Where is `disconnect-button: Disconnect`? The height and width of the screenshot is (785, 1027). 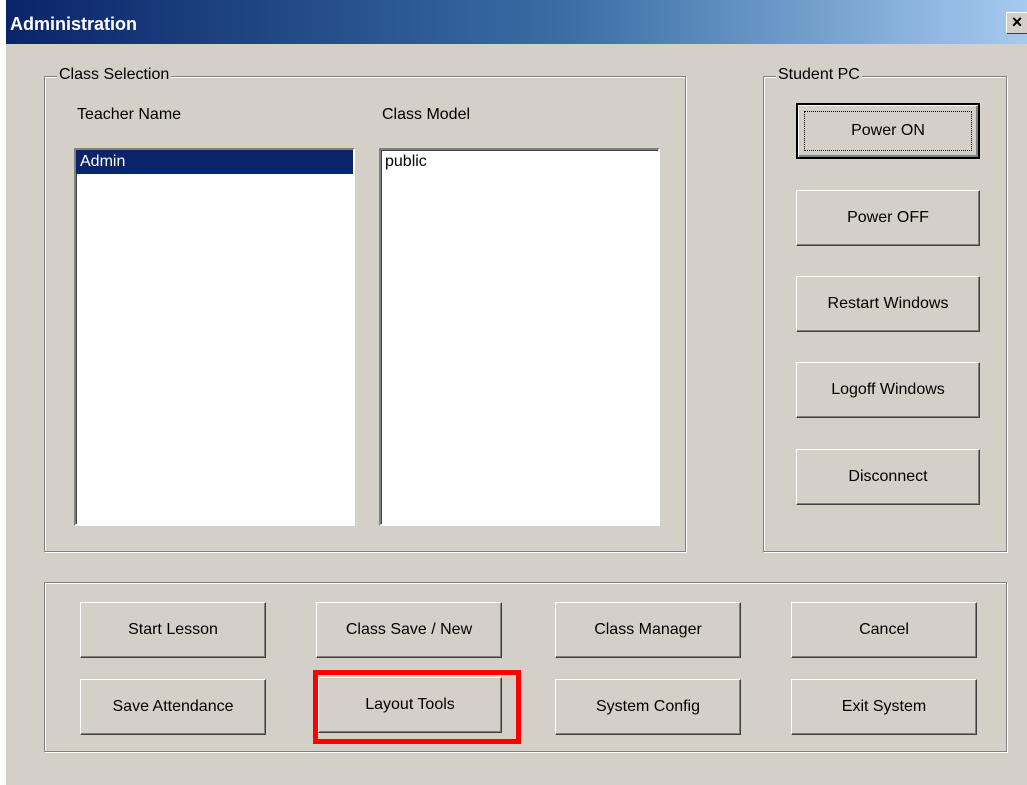
disconnect-button: Disconnect is located at coordinates (888, 477).